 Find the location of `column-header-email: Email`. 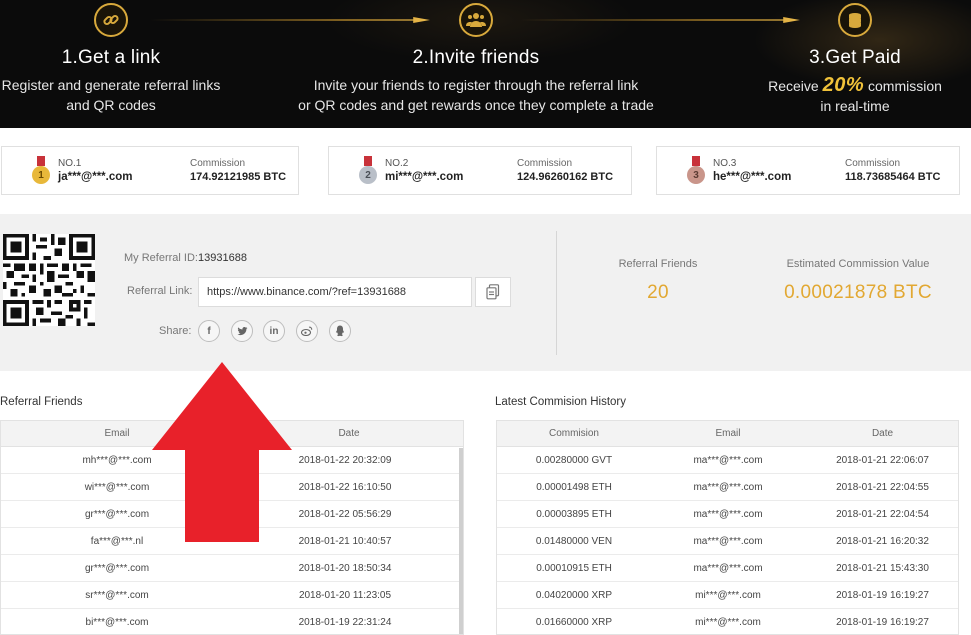

column-header-email: Email is located at coordinates (728, 434).